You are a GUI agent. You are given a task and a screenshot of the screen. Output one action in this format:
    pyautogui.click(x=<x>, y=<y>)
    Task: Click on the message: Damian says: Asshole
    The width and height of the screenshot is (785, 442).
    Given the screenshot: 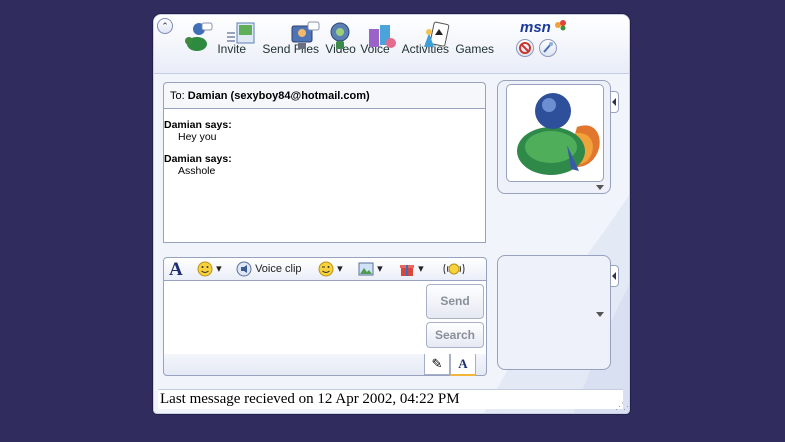 What is the action you would take?
    pyautogui.click(x=324, y=165)
    